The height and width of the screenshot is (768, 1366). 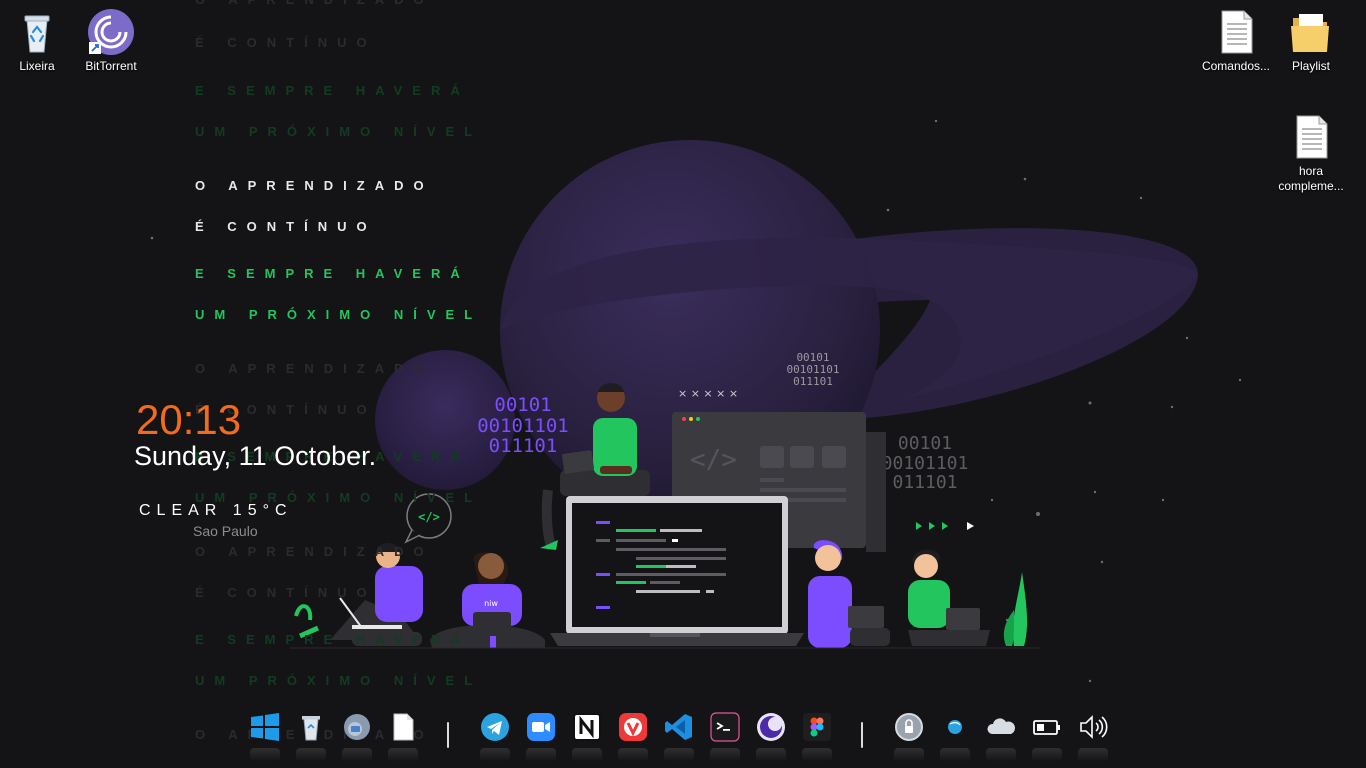 What do you see at coordinates (1310, 33) in the screenshot?
I see `folder-icon` at bounding box center [1310, 33].